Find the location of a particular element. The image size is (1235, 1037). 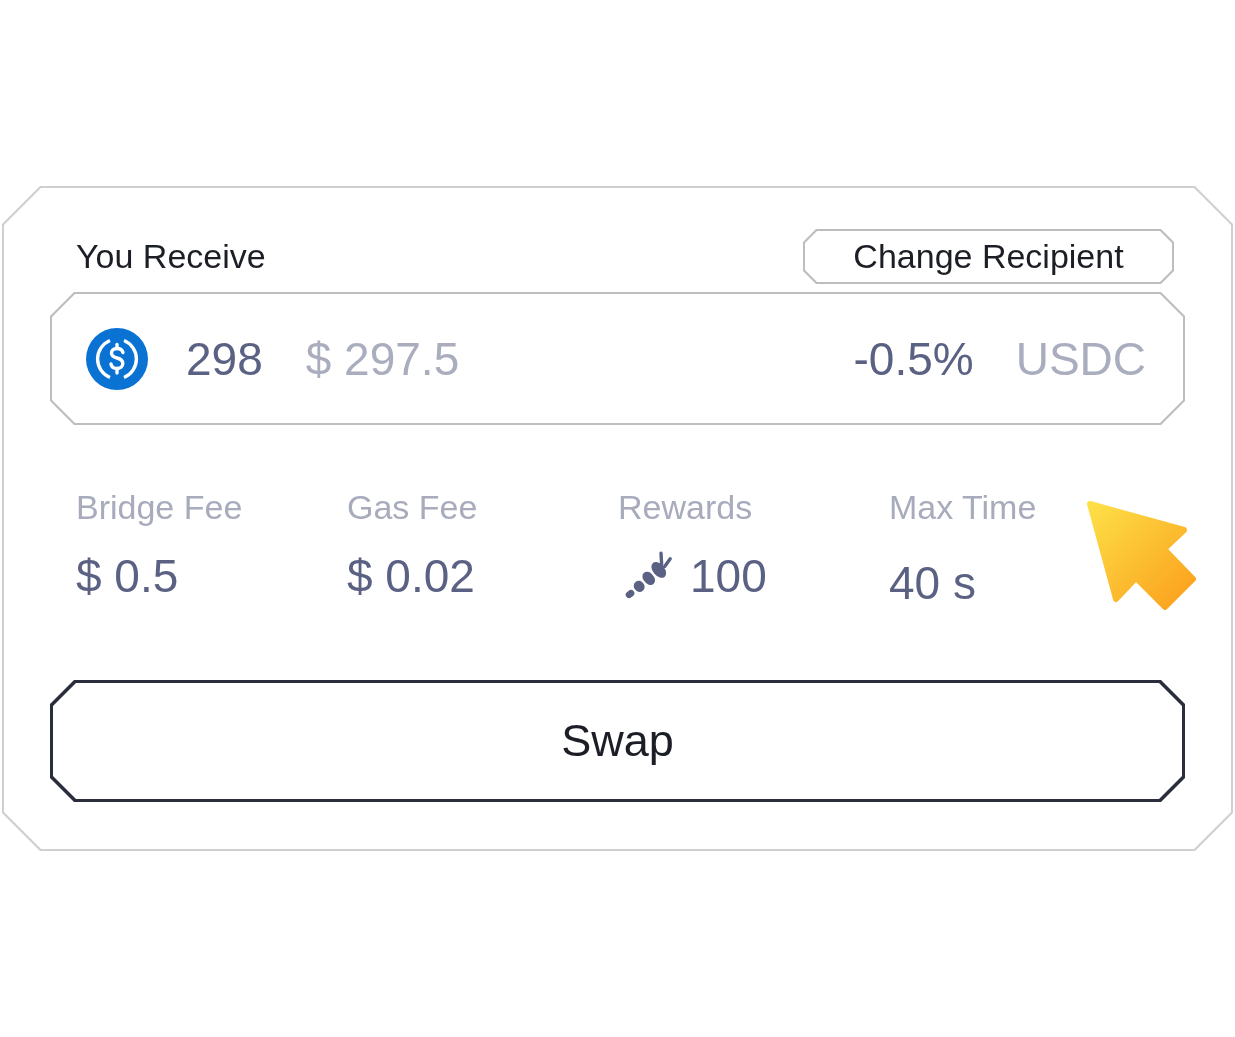

stat-value: $ 0.5 is located at coordinates (127, 576).